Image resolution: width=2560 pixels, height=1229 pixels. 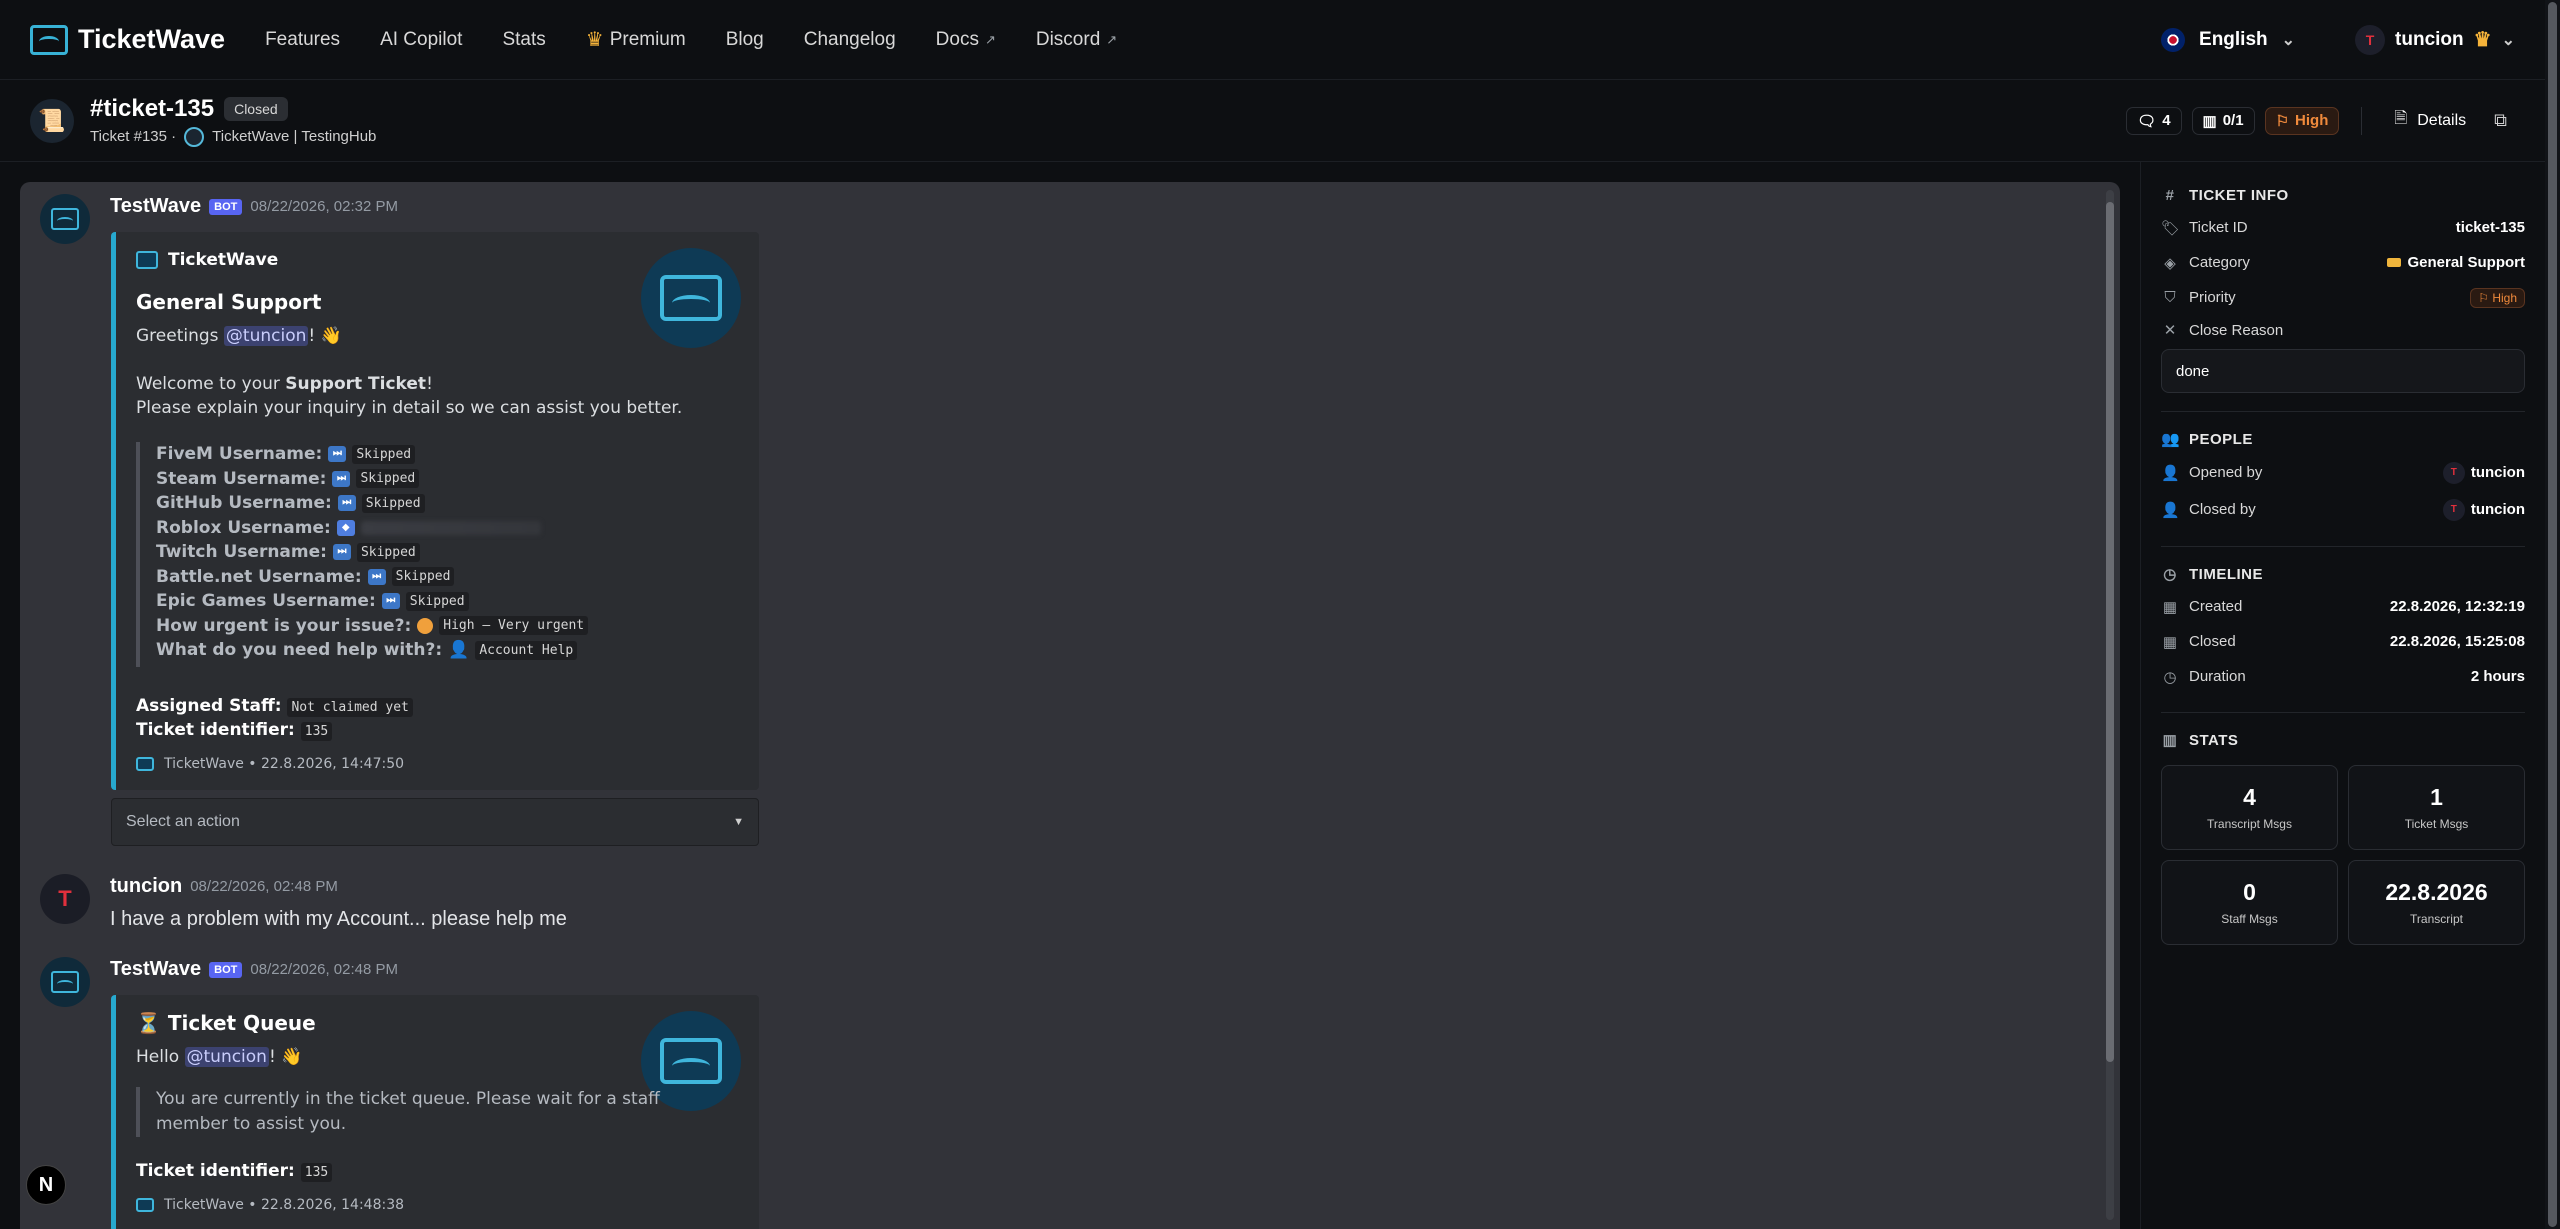 I want to click on premium-crown-icon: ♛, so click(x=2482, y=40).